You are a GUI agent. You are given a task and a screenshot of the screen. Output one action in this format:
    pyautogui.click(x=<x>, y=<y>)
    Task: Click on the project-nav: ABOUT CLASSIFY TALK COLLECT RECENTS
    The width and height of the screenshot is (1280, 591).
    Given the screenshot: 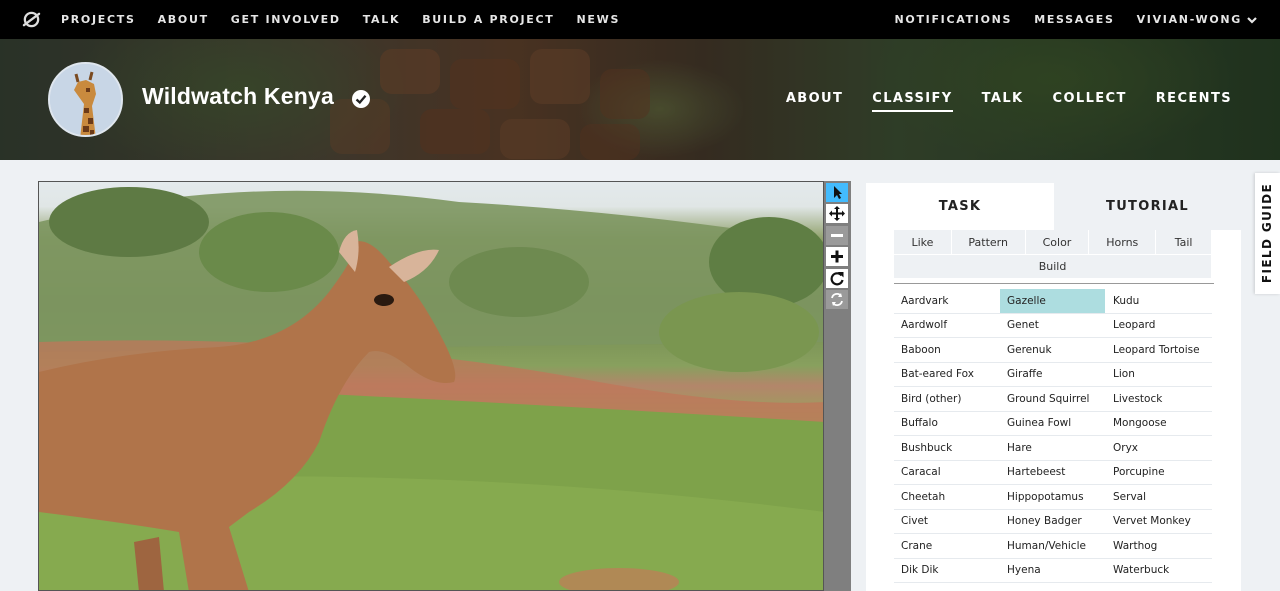 What is the action you would take?
    pyautogui.click(x=994, y=101)
    